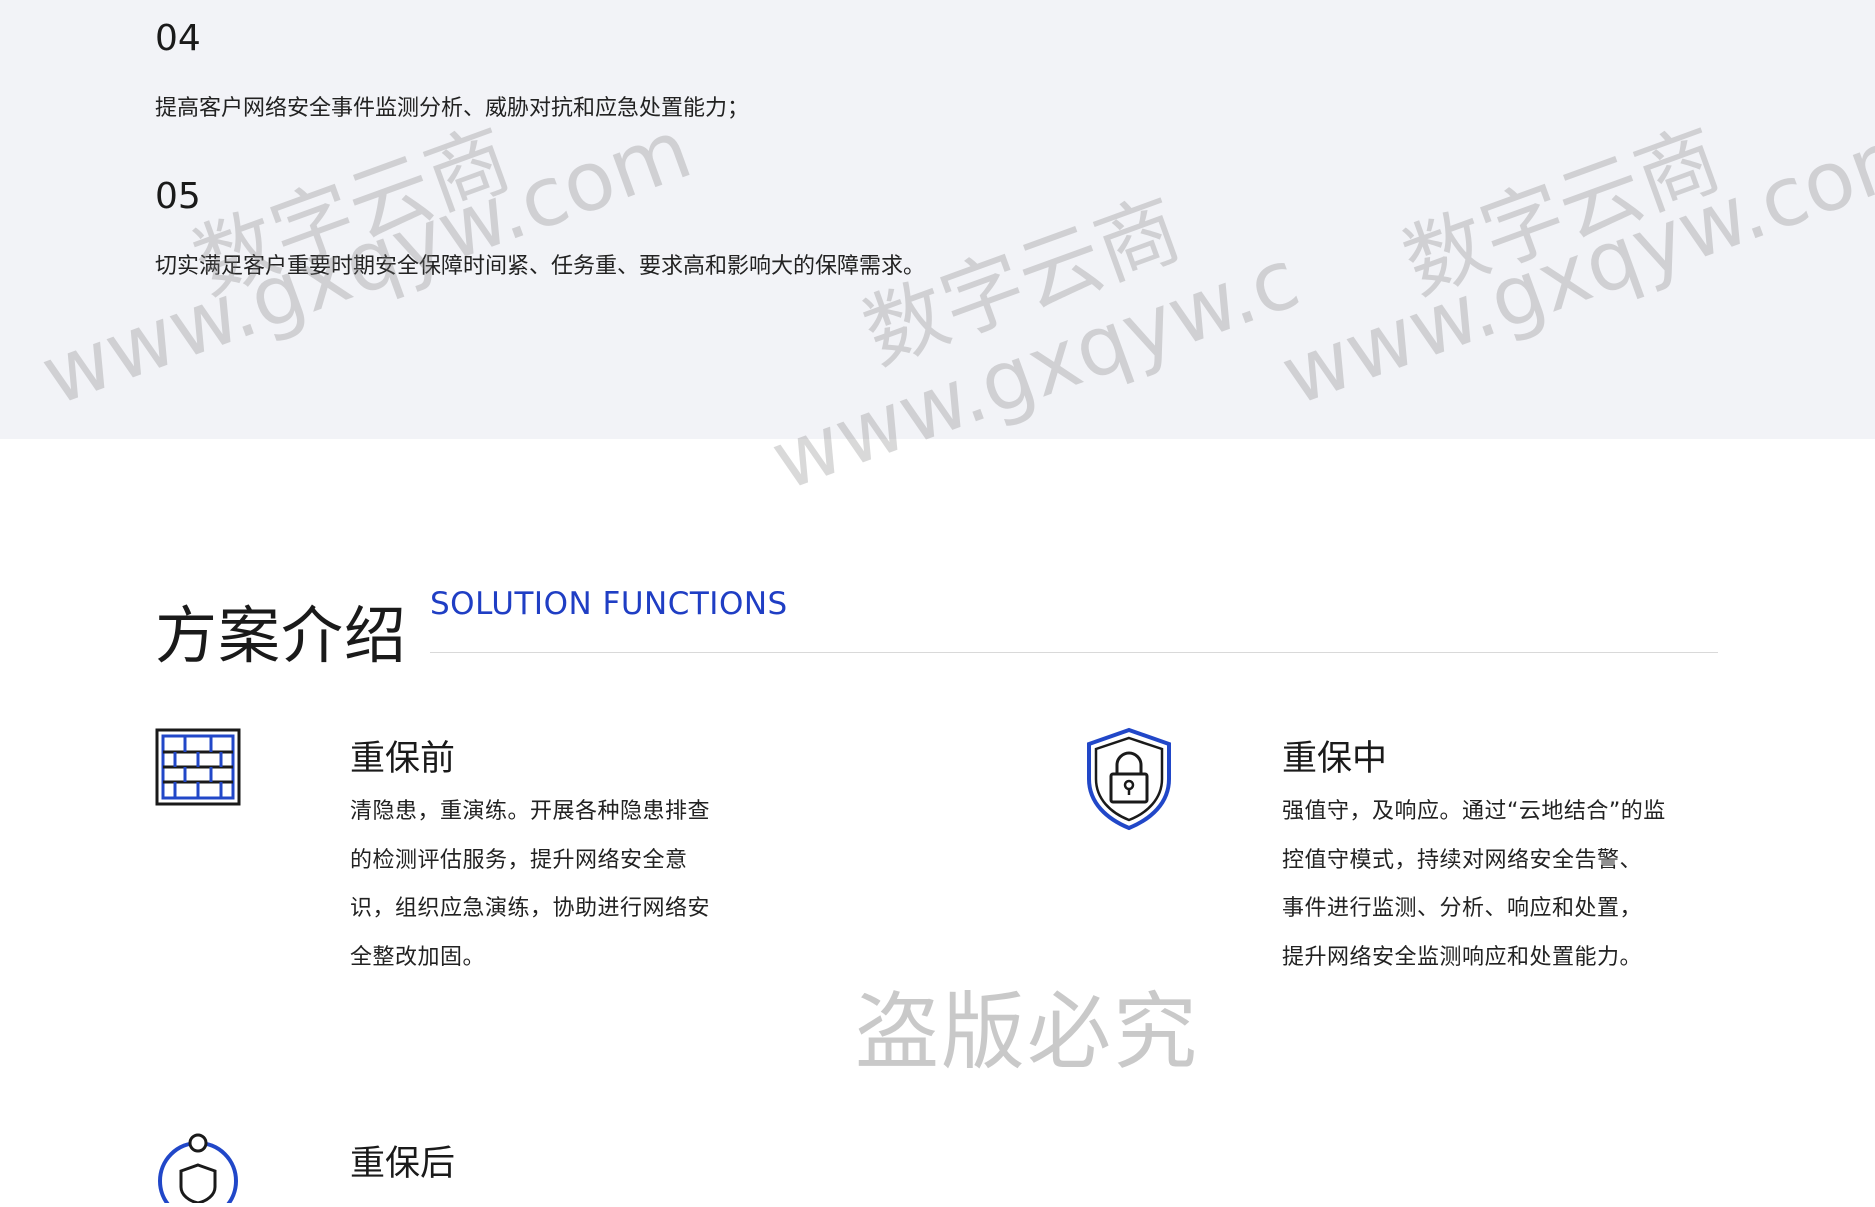 The image size is (1875, 1207). I want to click on objective-text: 切实满足客户重要时期安全保障时间紧、任务重、要求高和影响大的保障需求。, so click(540, 266).